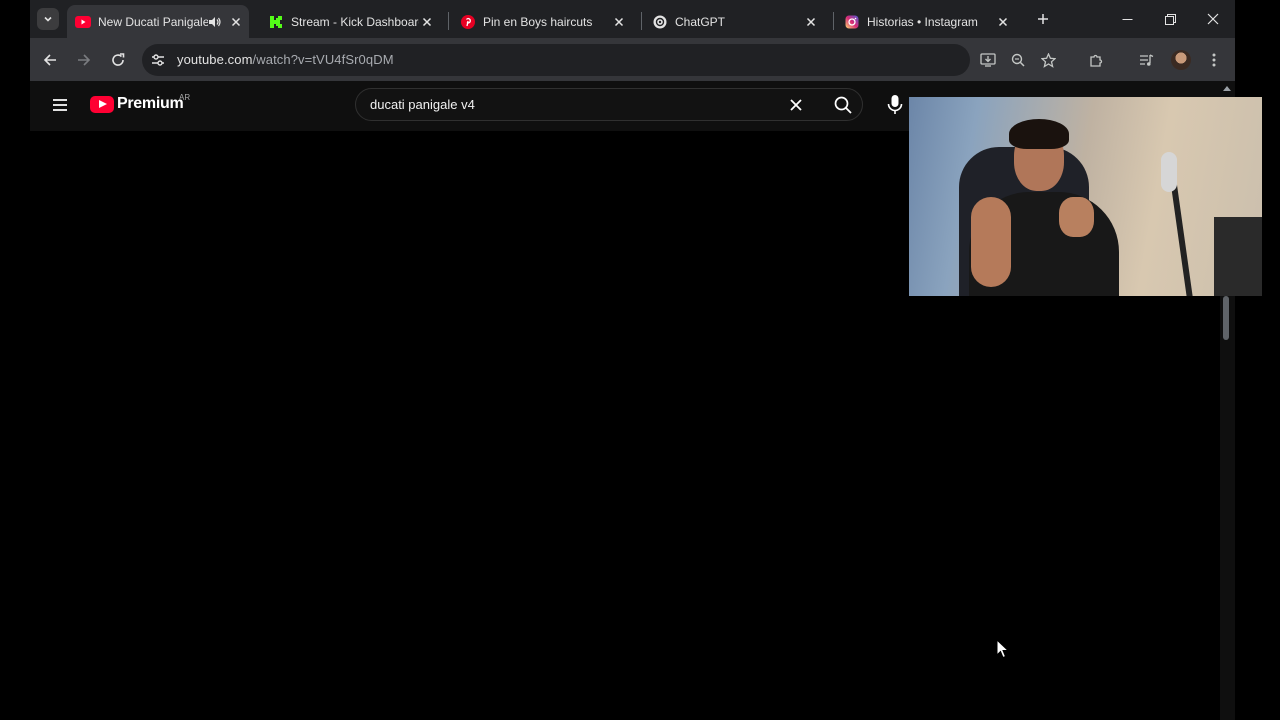  What do you see at coordinates (102, 104) in the screenshot?
I see `youtube-logo-icon` at bounding box center [102, 104].